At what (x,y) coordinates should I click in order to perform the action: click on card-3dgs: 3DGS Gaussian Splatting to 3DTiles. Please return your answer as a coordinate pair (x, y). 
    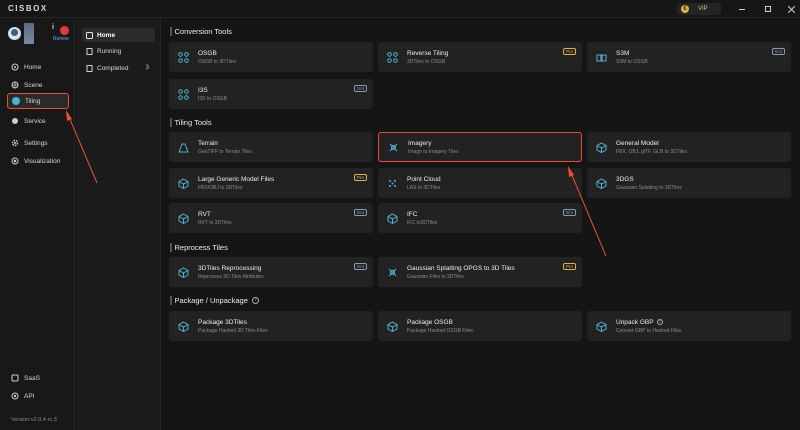
    Looking at the image, I should click on (689, 183).